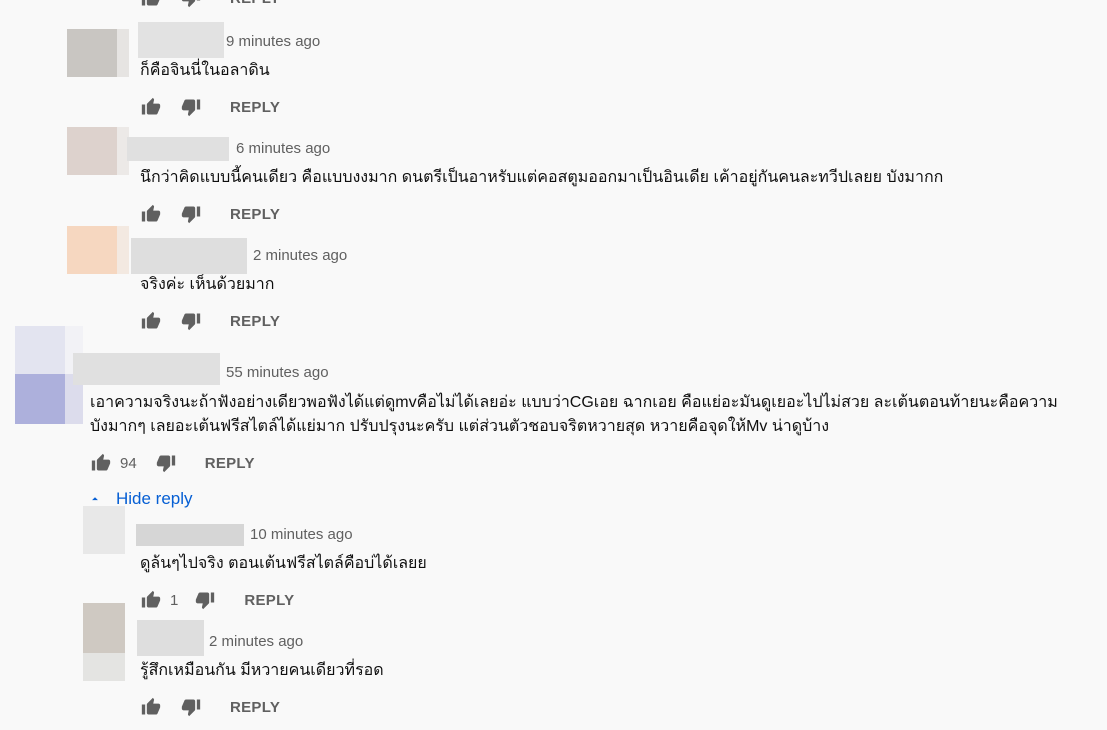 The width and height of the screenshot is (1107, 730). I want to click on comment-actions: 1 REPLY, so click(217, 600).